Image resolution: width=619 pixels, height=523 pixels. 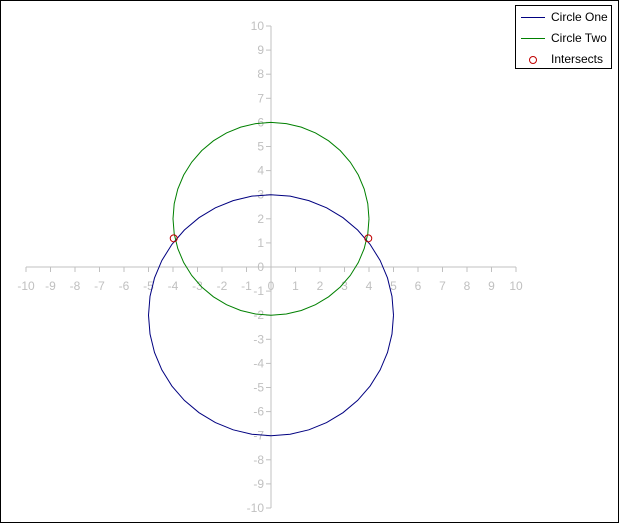 What do you see at coordinates (467, 286) in the screenshot?
I see `x-tick-label: 8` at bounding box center [467, 286].